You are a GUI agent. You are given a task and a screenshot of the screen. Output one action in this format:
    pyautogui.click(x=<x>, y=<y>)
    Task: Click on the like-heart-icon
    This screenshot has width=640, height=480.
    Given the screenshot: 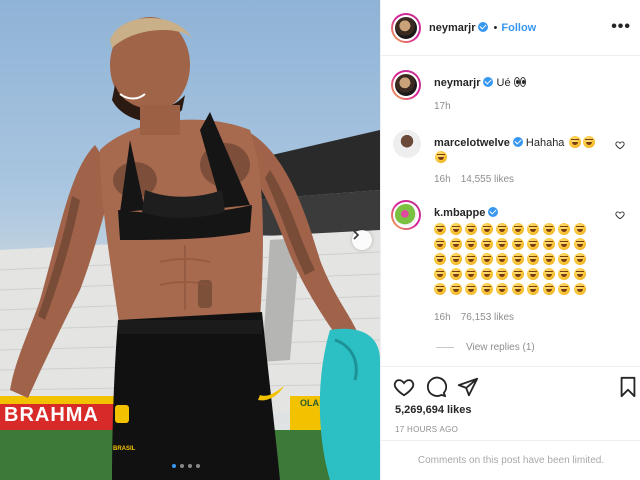 What is the action you would take?
    pyautogui.click(x=404, y=387)
    